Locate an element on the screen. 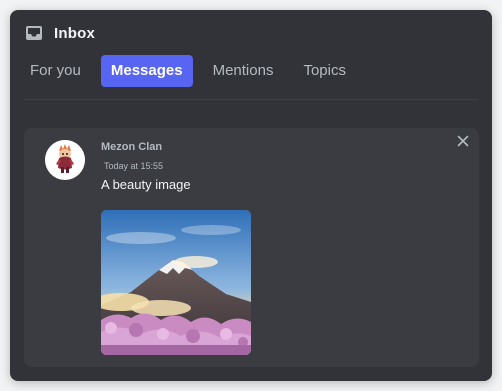  avatar is located at coordinates (65, 160).